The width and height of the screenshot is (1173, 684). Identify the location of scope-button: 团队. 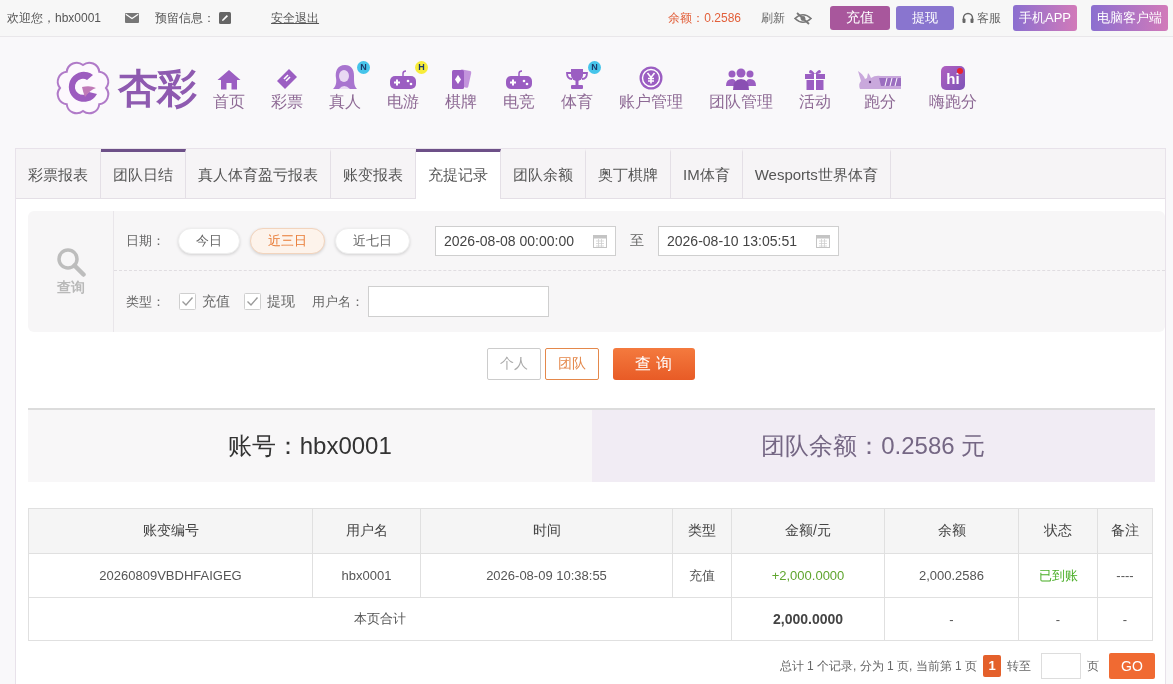
(571, 364).